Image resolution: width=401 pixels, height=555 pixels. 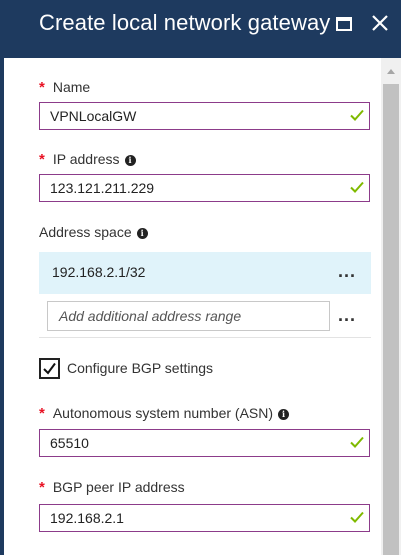 What do you see at coordinates (204, 188) in the screenshot?
I see `ip-address-input: 123.121.211.229` at bounding box center [204, 188].